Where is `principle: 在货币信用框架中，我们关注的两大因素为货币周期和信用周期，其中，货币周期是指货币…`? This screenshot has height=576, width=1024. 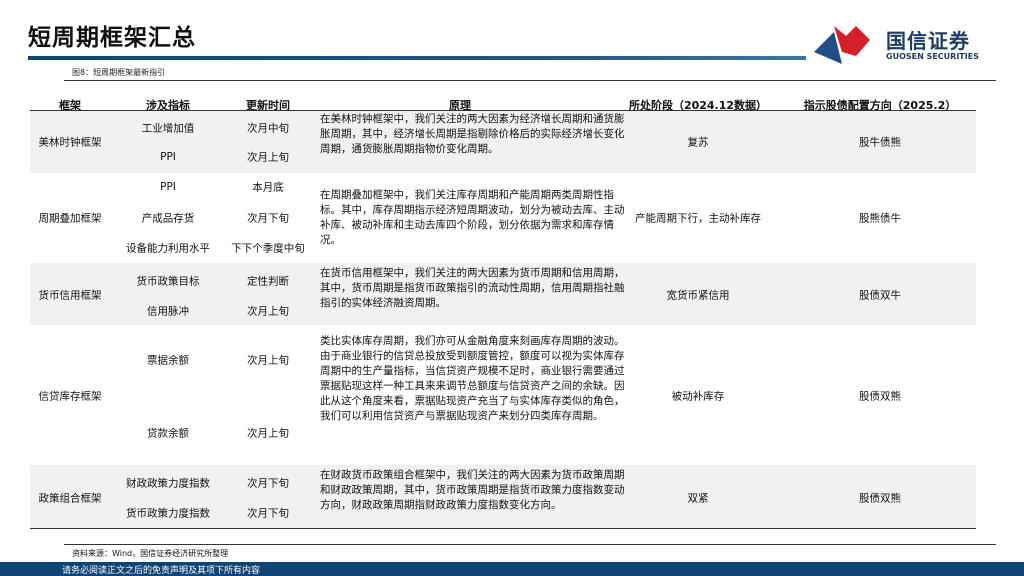
principle: 在货币信用框架中，我们关注的两大因素为货币周期和信用周期，其中，货币周期是指货币… is located at coordinates (472, 288).